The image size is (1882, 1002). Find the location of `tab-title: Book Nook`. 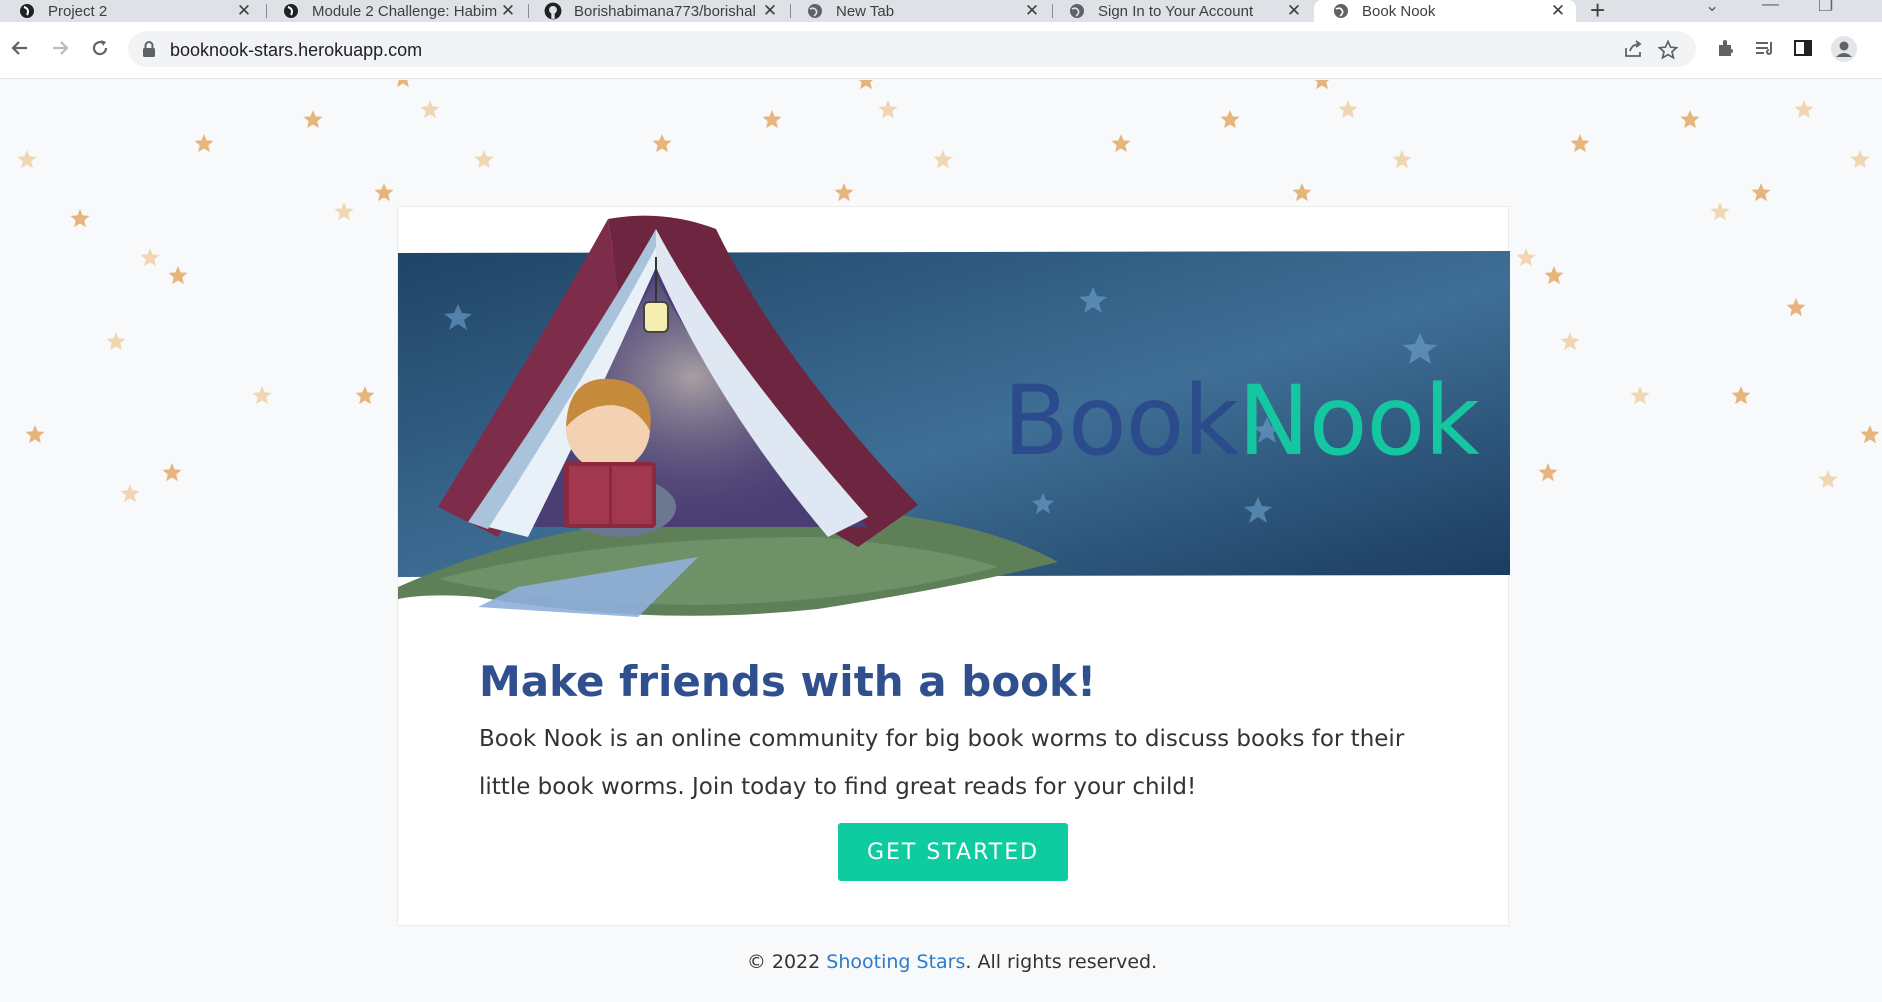

tab-title: Book Nook is located at coordinates (1399, 11).